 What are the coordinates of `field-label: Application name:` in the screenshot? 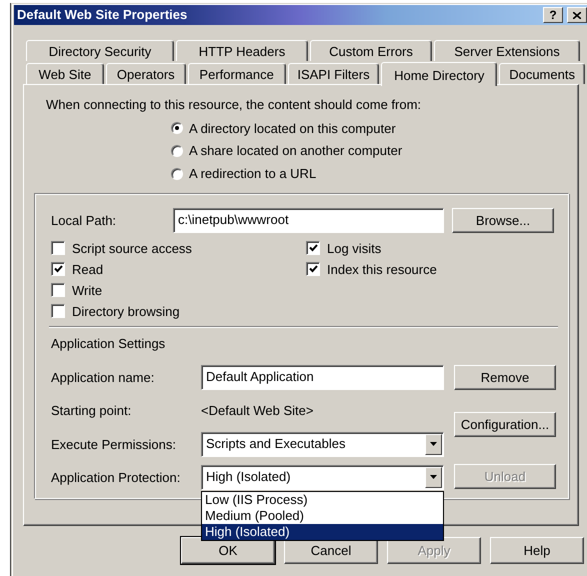 It's located at (103, 378).